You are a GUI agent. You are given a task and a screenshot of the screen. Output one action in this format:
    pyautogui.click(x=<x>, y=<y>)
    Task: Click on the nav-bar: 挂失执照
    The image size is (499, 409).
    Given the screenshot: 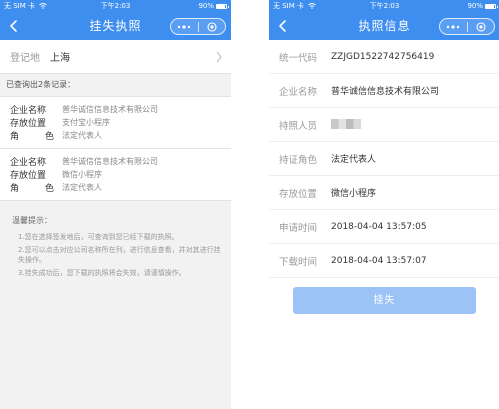 What is the action you would take?
    pyautogui.click(x=115, y=26)
    